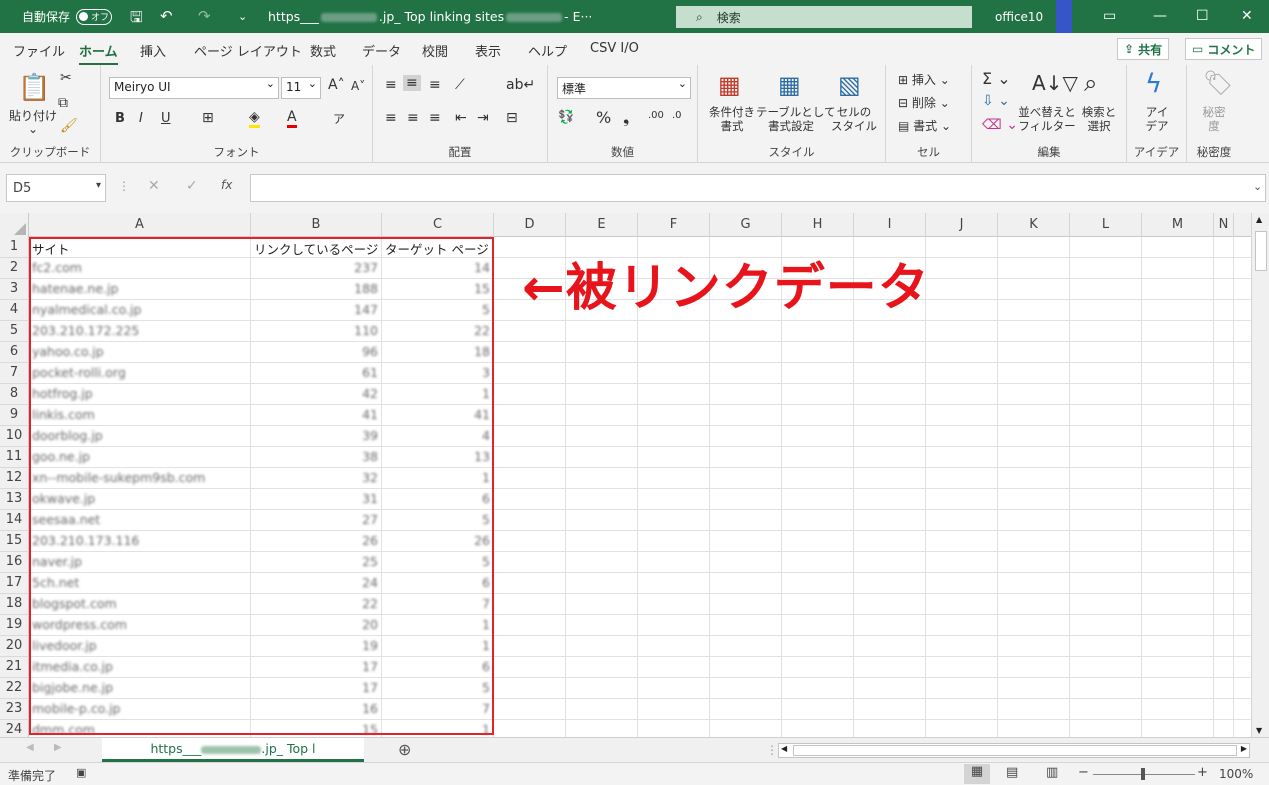  Describe the element at coordinates (69, 126) in the screenshot. I see `format-painter-icon: 🖌` at that location.